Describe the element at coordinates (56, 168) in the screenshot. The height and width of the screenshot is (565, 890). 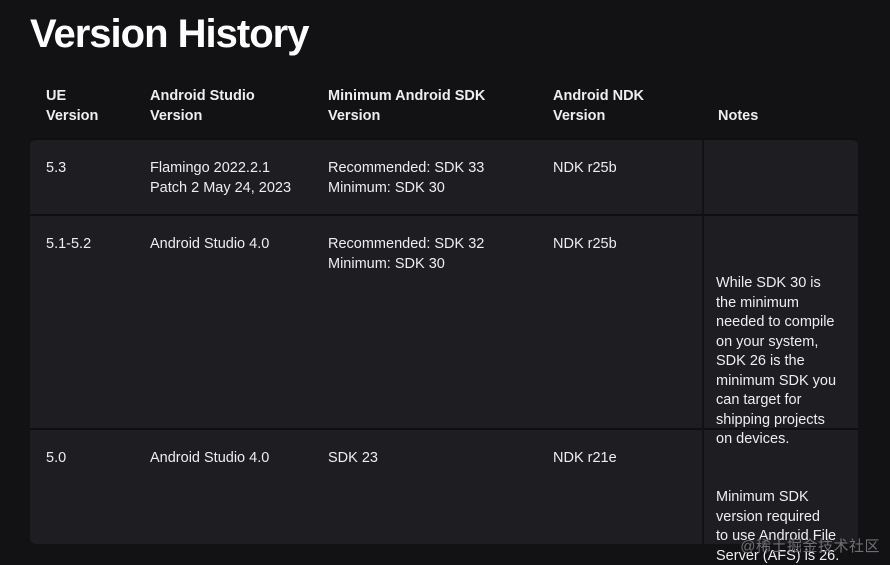
I see `cell-ue-version: 5.3` at that location.